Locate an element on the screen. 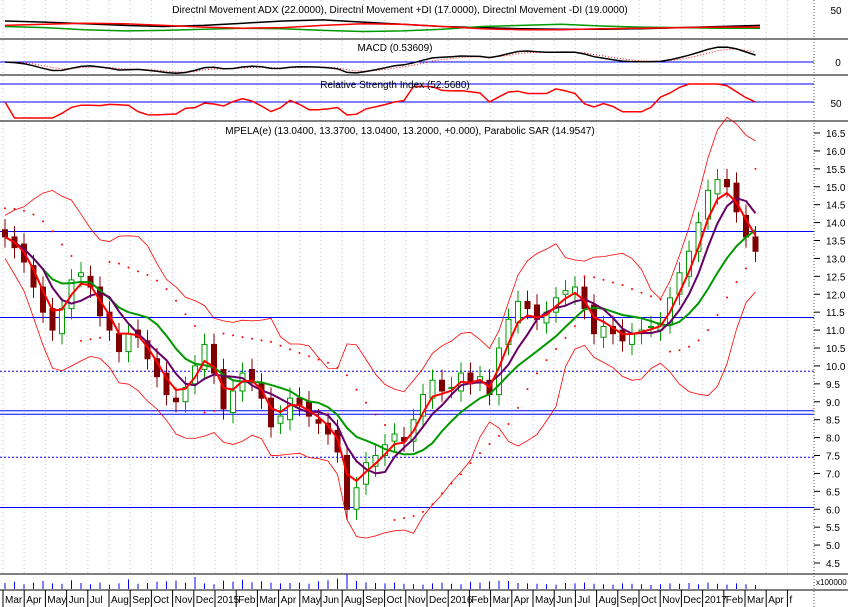  y-tick-label: 16.0 is located at coordinates (836, 152).